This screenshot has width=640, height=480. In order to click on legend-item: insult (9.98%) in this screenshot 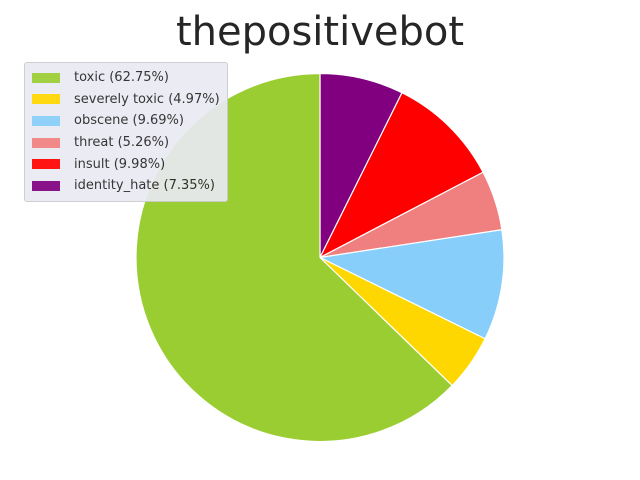, I will do `click(126, 164)`.